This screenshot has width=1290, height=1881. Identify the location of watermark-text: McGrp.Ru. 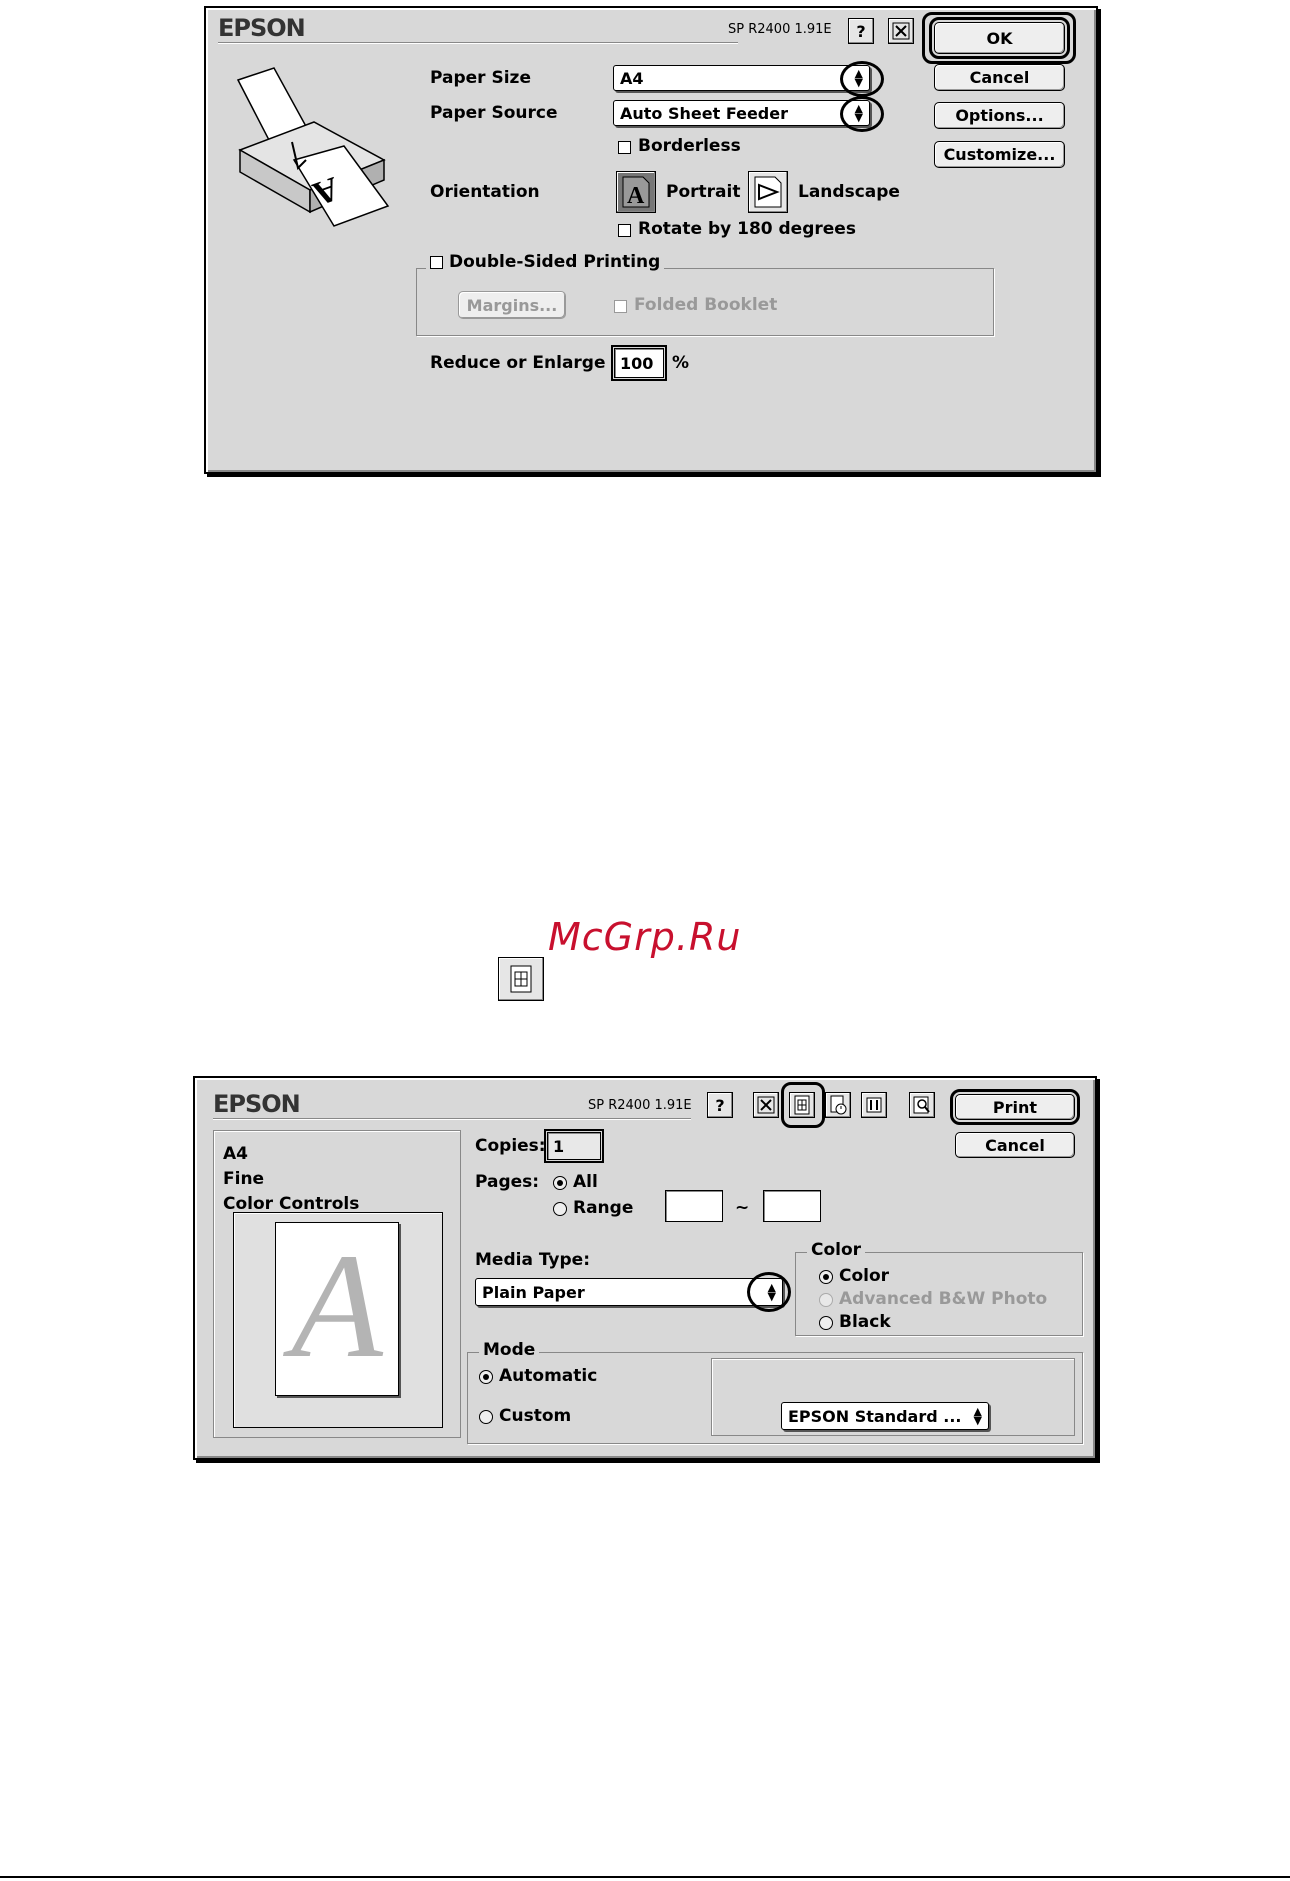
(645, 937).